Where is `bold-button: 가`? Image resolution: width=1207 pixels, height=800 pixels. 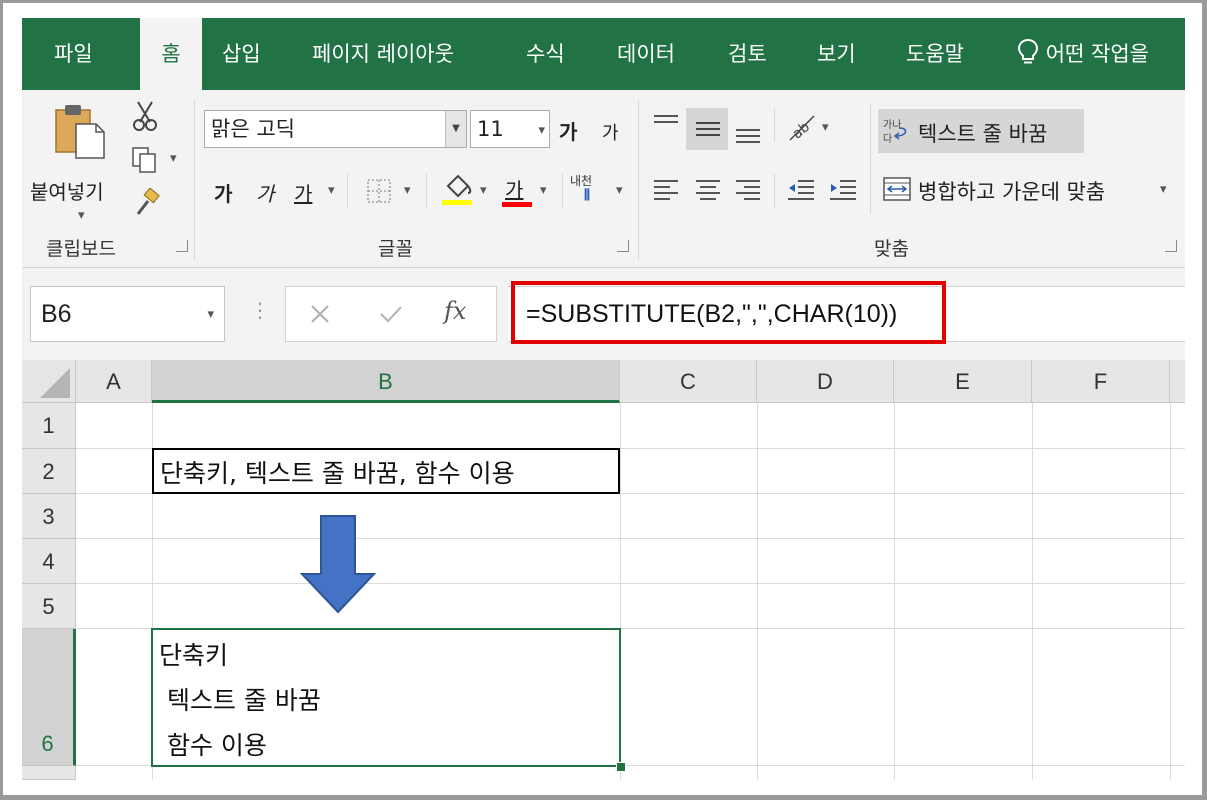
bold-button: 가 is located at coordinates (223, 192).